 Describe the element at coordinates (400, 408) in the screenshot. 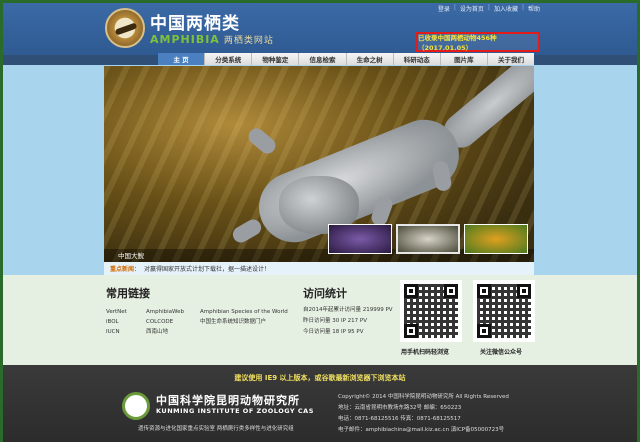

I see `address: 地址：云南省昆明市教场东路32号 邮编：650223` at that location.